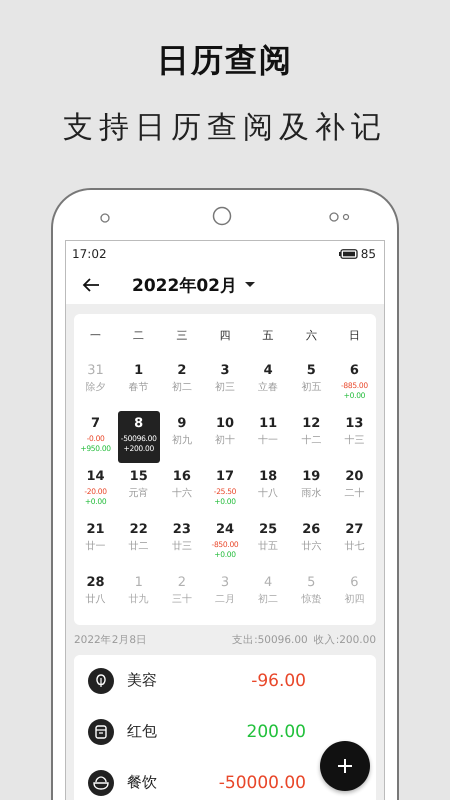 This screenshot has height=800, width=450. What do you see at coordinates (354, 477) in the screenshot?
I see `day-number: 20` at bounding box center [354, 477].